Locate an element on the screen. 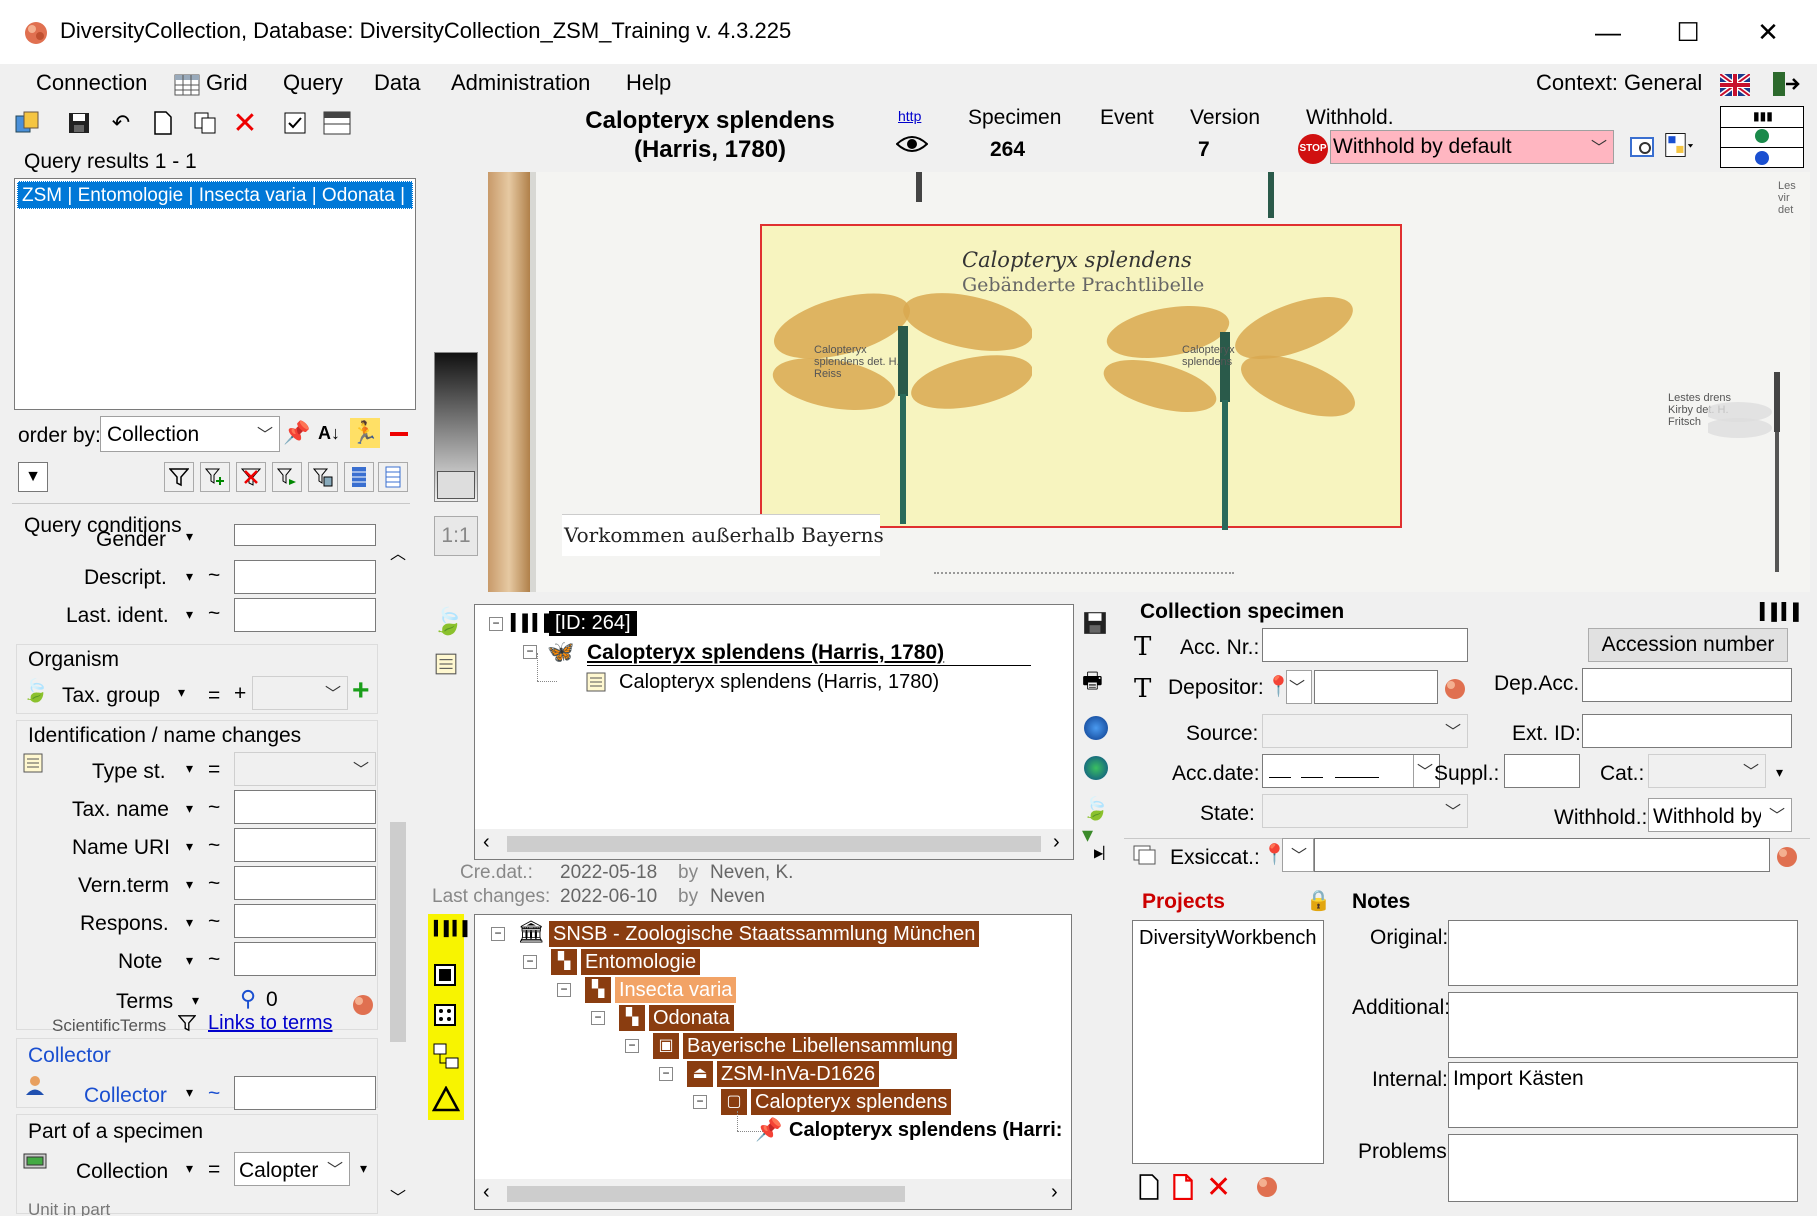 The height and width of the screenshot is (1216, 1817). zoom-slider-handle is located at coordinates (456, 485).